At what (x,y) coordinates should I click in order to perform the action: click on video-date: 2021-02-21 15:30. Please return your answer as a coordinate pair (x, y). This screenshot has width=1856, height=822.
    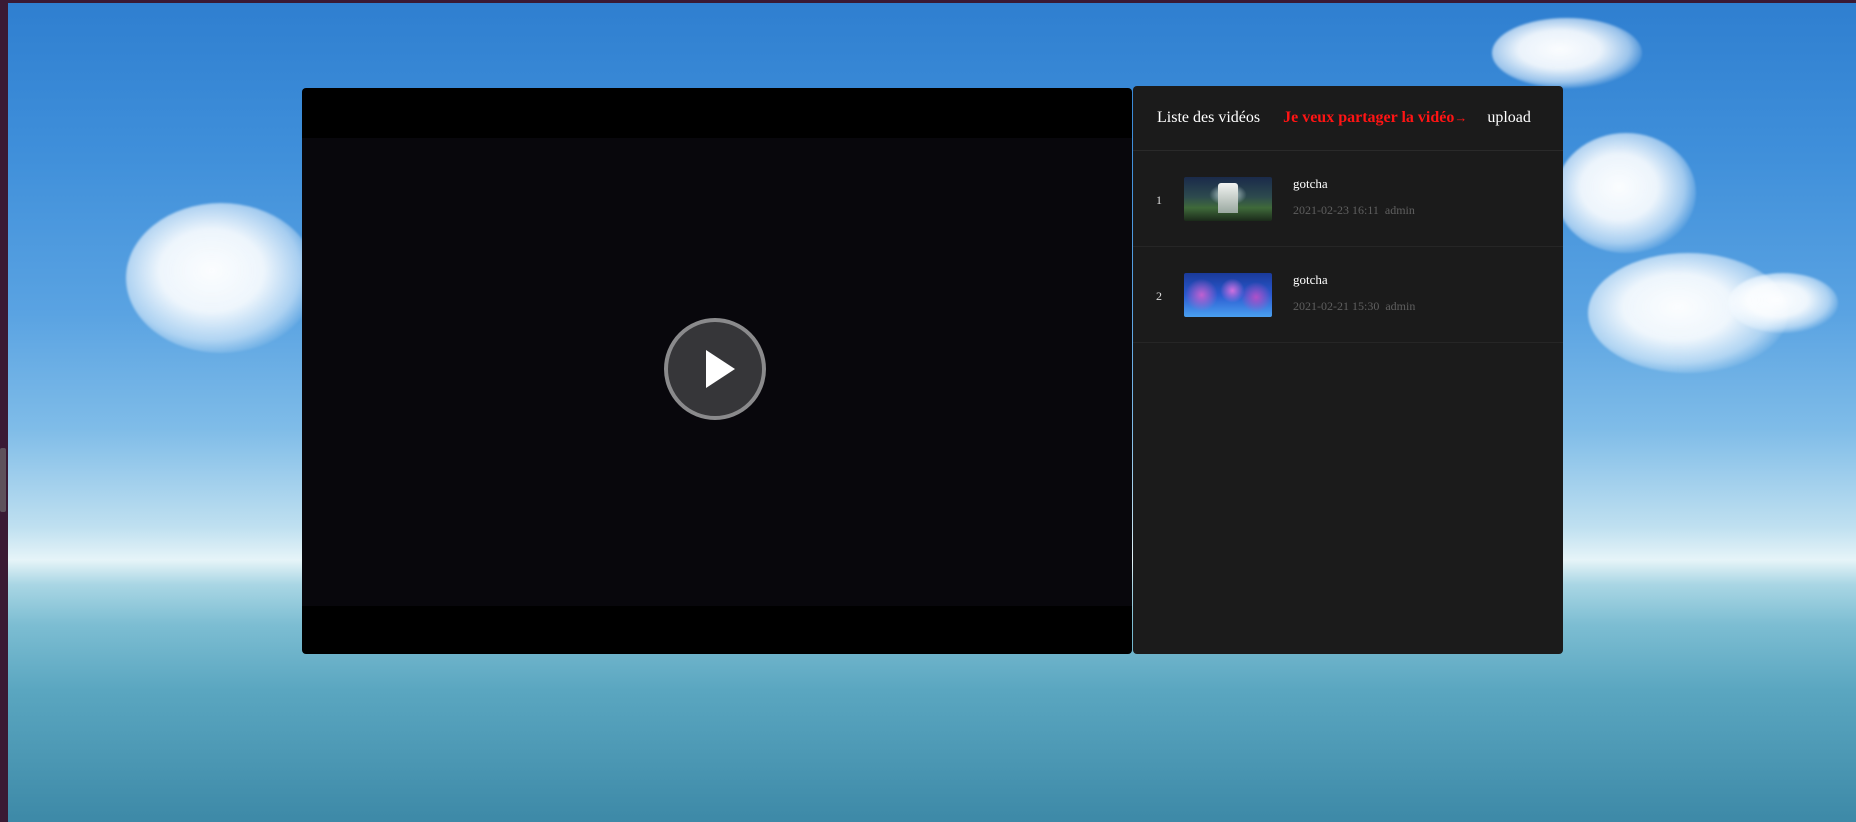
    Looking at the image, I should click on (1336, 306).